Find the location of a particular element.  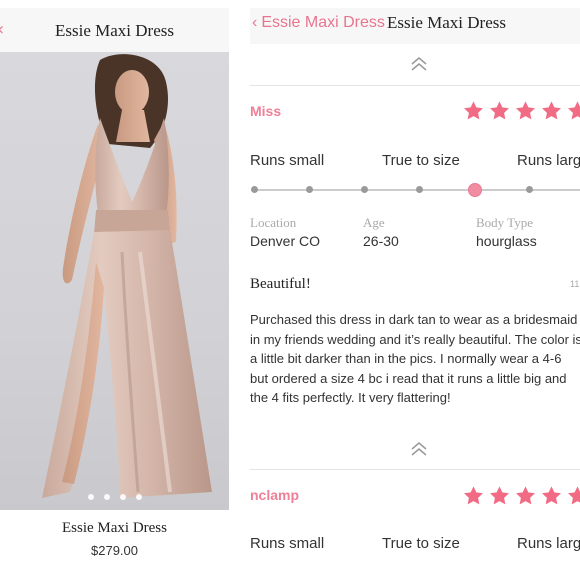

fit-slider-selected is located at coordinates (475, 190).